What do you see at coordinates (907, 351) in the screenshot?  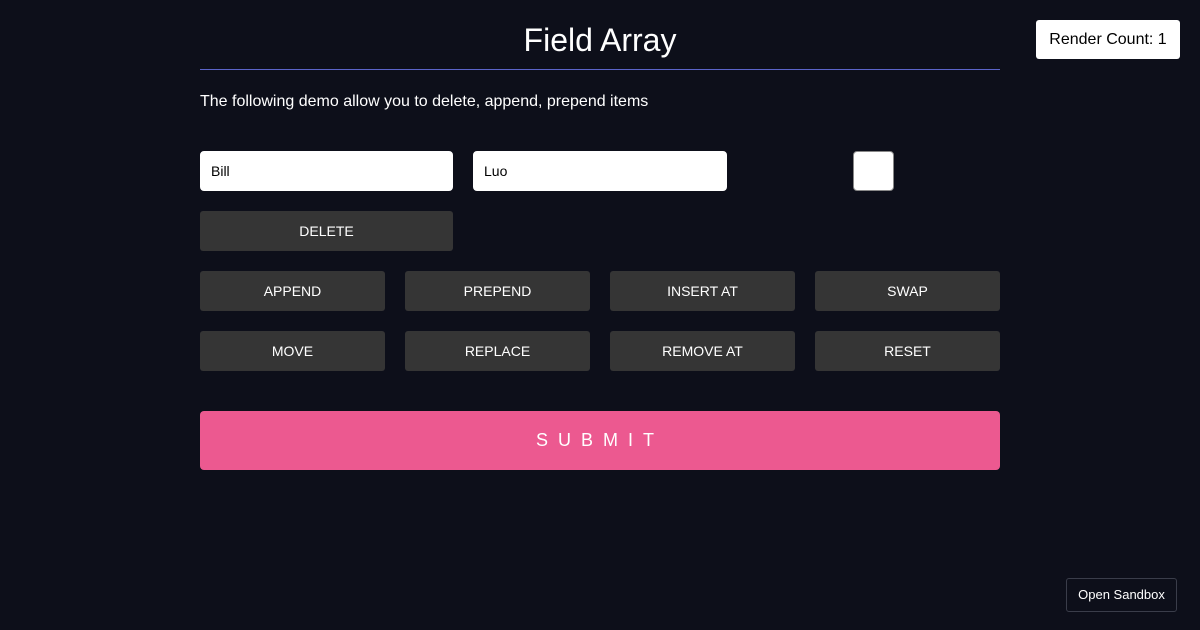 I see `reset-button: RESET` at bounding box center [907, 351].